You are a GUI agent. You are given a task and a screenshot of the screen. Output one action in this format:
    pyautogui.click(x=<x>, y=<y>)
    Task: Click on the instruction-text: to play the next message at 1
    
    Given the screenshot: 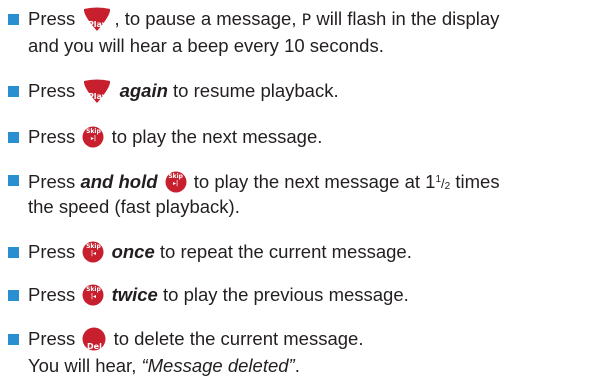 What is the action you would take?
    pyautogui.click(x=314, y=181)
    